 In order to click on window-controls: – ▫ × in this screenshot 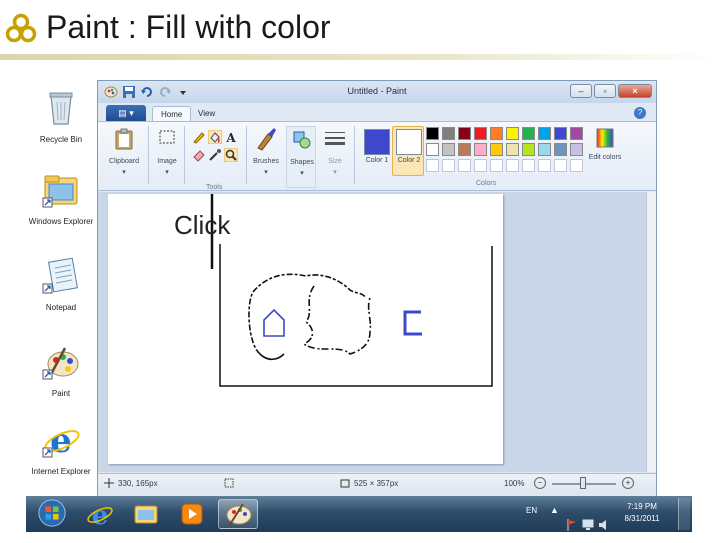, I will do `click(611, 91)`.